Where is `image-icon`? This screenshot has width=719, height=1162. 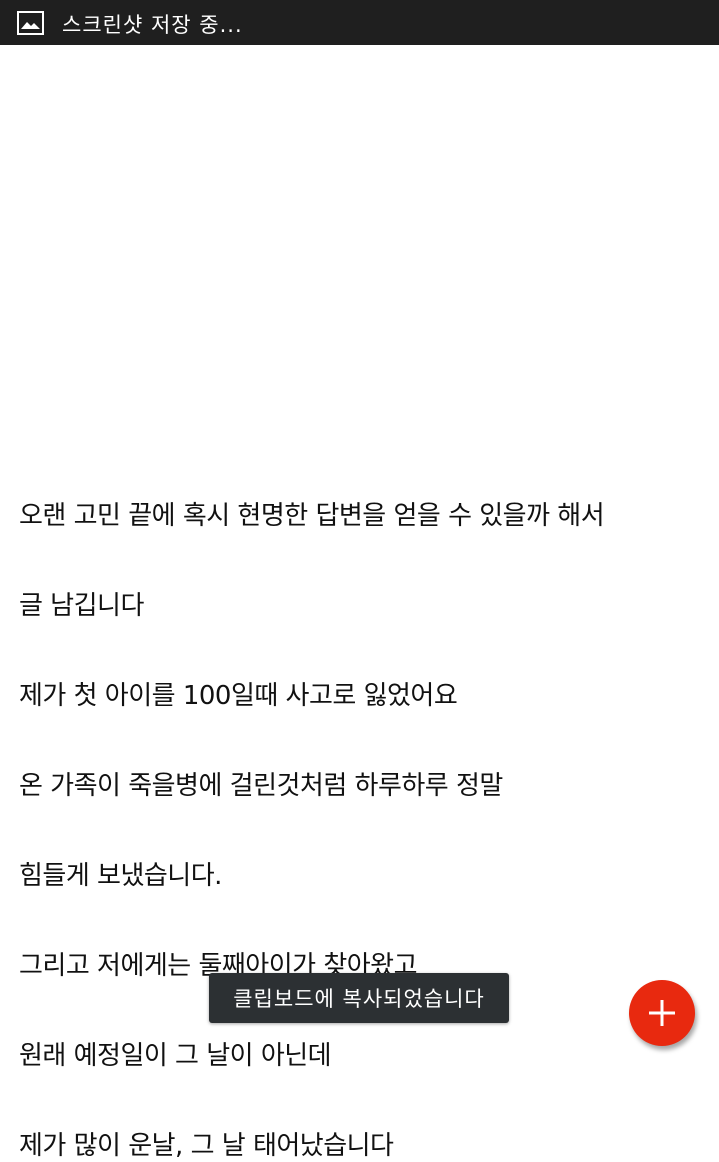 image-icon is located at coordinates (30, 23).